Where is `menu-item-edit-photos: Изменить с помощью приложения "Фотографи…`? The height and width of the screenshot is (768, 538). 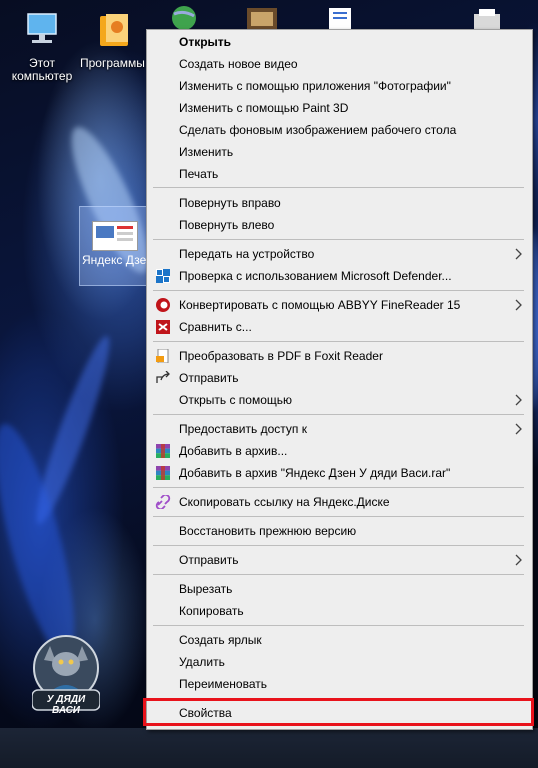
menu-item-edit-photos: Изменить с помощью приложения "Фотографи… is located at coordinates (339, 86).